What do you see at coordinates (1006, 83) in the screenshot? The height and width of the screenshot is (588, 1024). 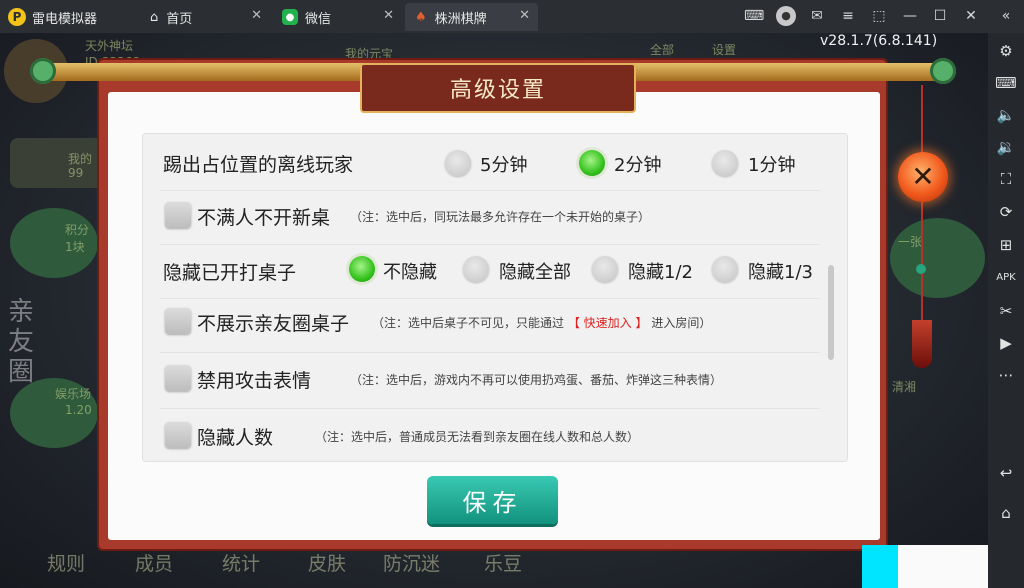 I see `keyboard-icon: ⌨` at bounding box center [1006, 83].